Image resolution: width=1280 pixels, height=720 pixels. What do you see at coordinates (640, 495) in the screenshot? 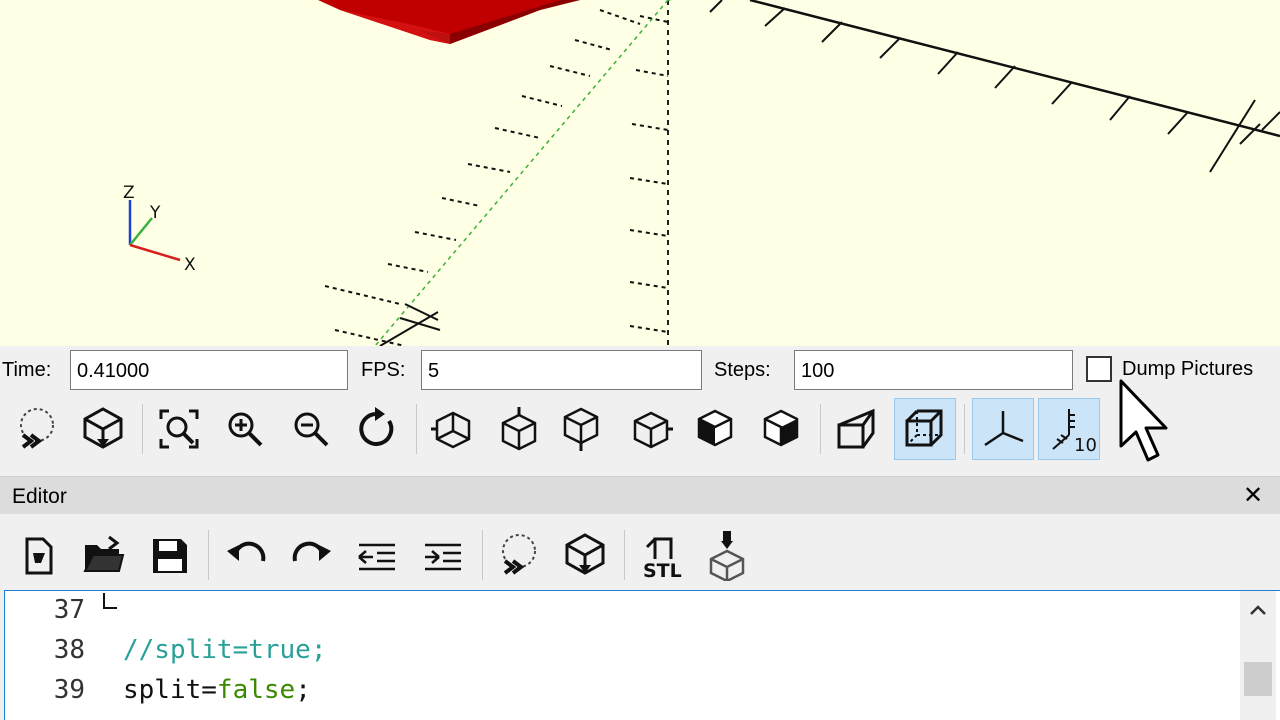
I see `editor-titlebar` at bounding box center [640, 495].